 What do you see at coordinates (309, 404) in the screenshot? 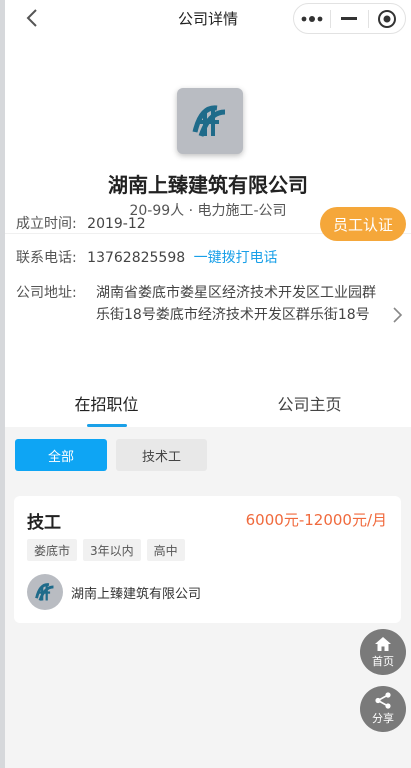
I see `tab-label: 公司主页` at bounding box center [309, 404].